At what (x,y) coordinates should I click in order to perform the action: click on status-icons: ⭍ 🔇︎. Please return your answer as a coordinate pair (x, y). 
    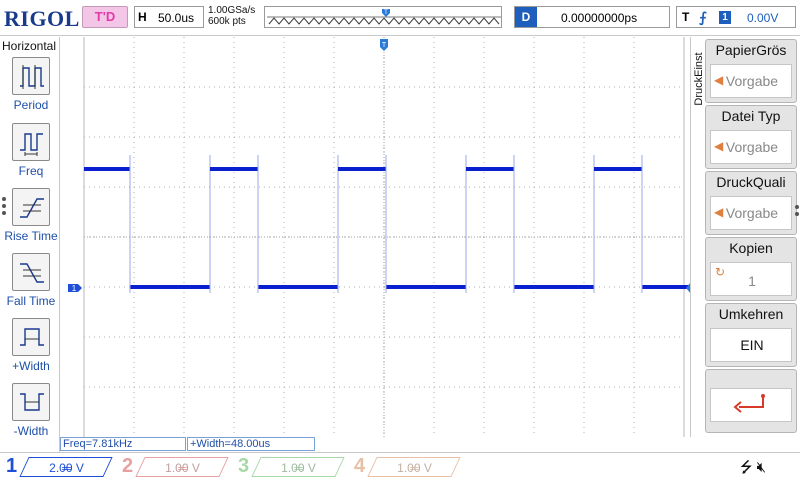
    Looking at the image, I should click on (753, 468).